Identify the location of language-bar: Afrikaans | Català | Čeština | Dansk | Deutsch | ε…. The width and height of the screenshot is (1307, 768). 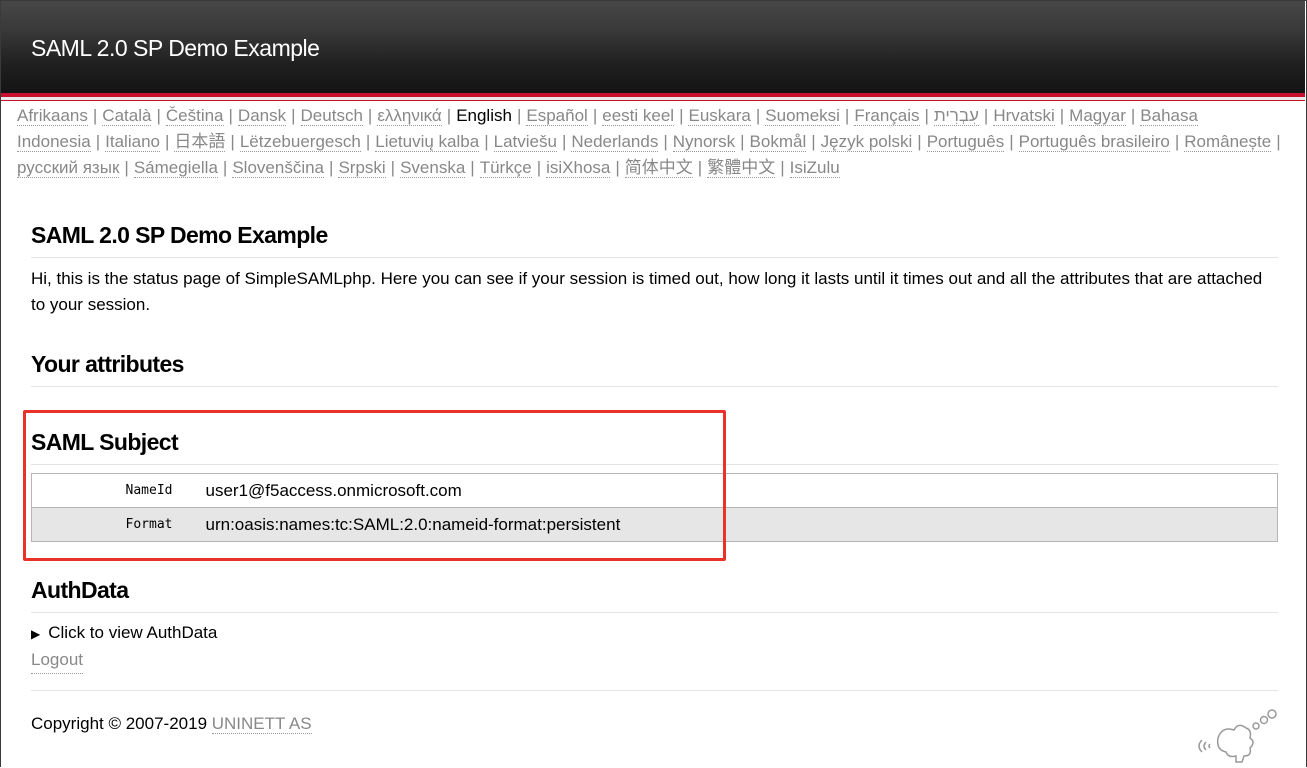
(652, 142).